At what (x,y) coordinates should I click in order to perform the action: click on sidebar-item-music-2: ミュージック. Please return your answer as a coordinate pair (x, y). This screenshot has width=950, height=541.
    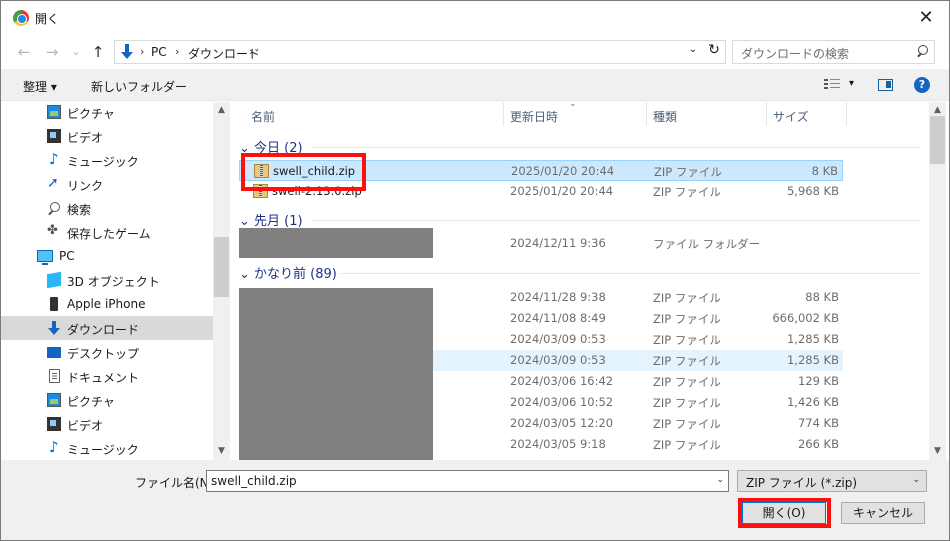
    Looking at the image, I should click on (107, 448).